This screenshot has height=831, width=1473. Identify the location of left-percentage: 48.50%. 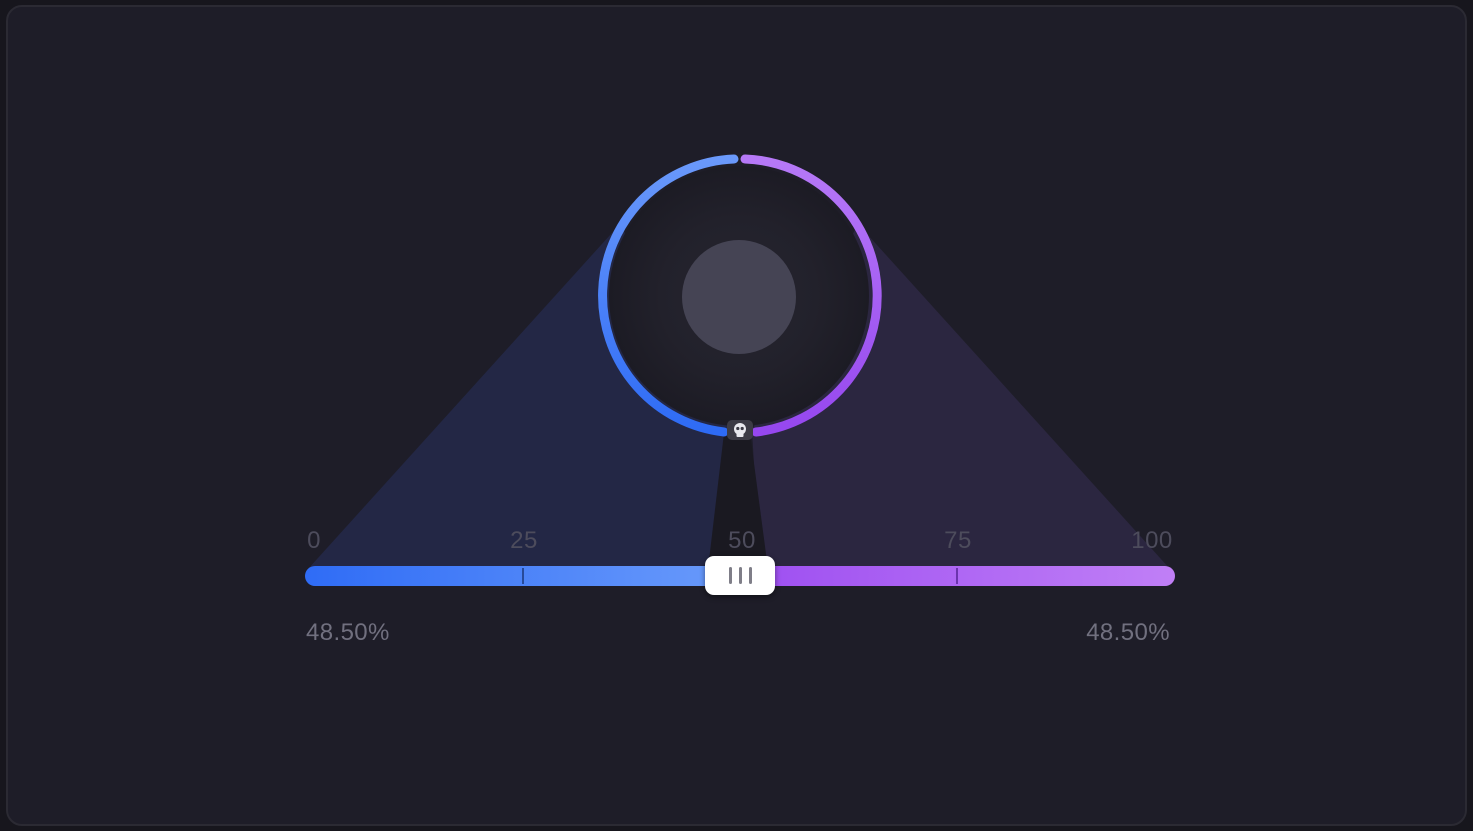
(348, 632).